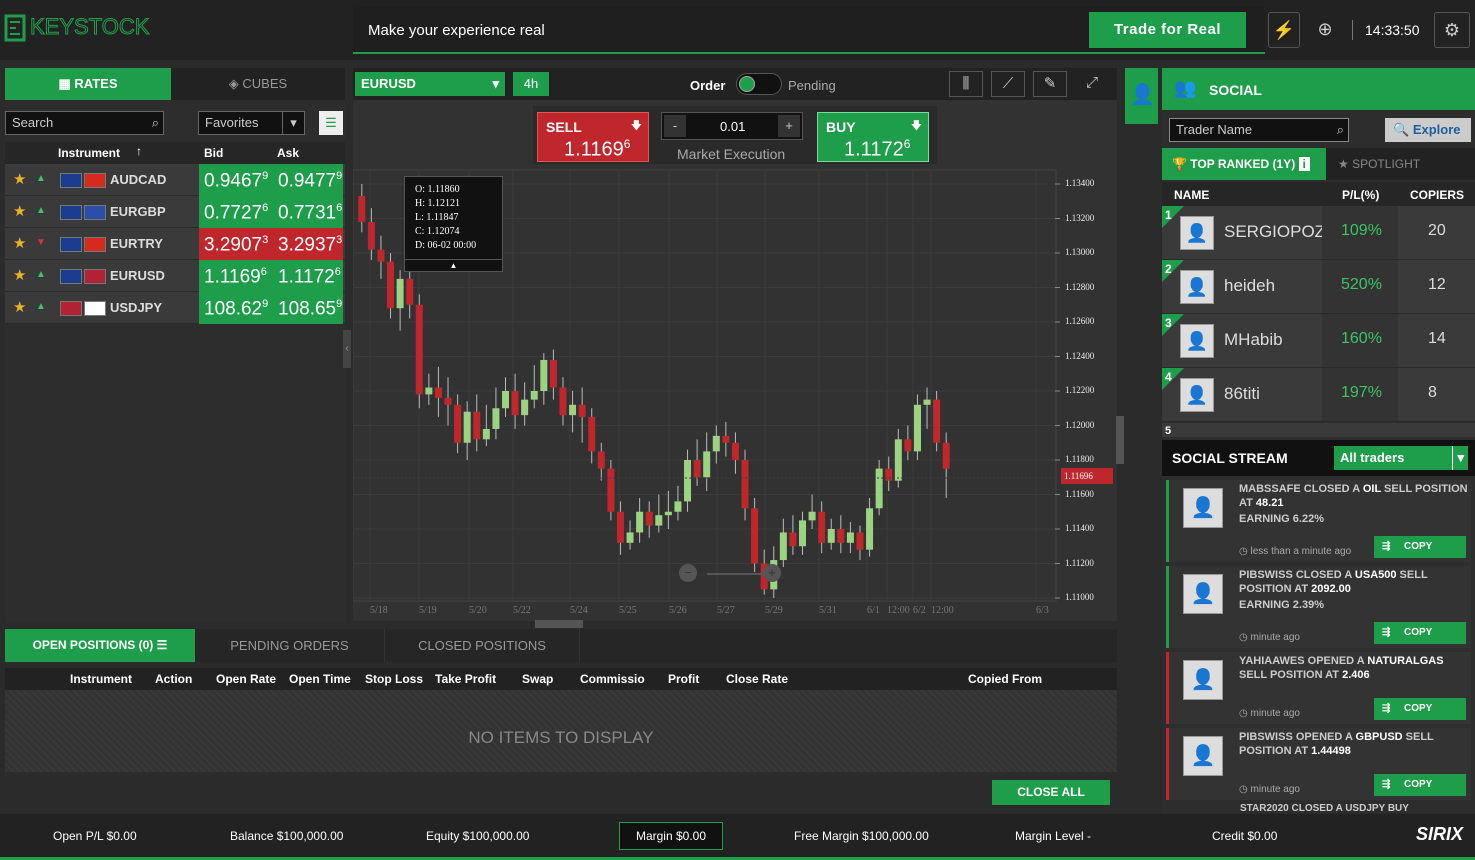  What do you see at coordinates (873, 137) in the screenshot?
I see `buy-button: BUY 🡇 1.11726` at bounding box center [873, 137].